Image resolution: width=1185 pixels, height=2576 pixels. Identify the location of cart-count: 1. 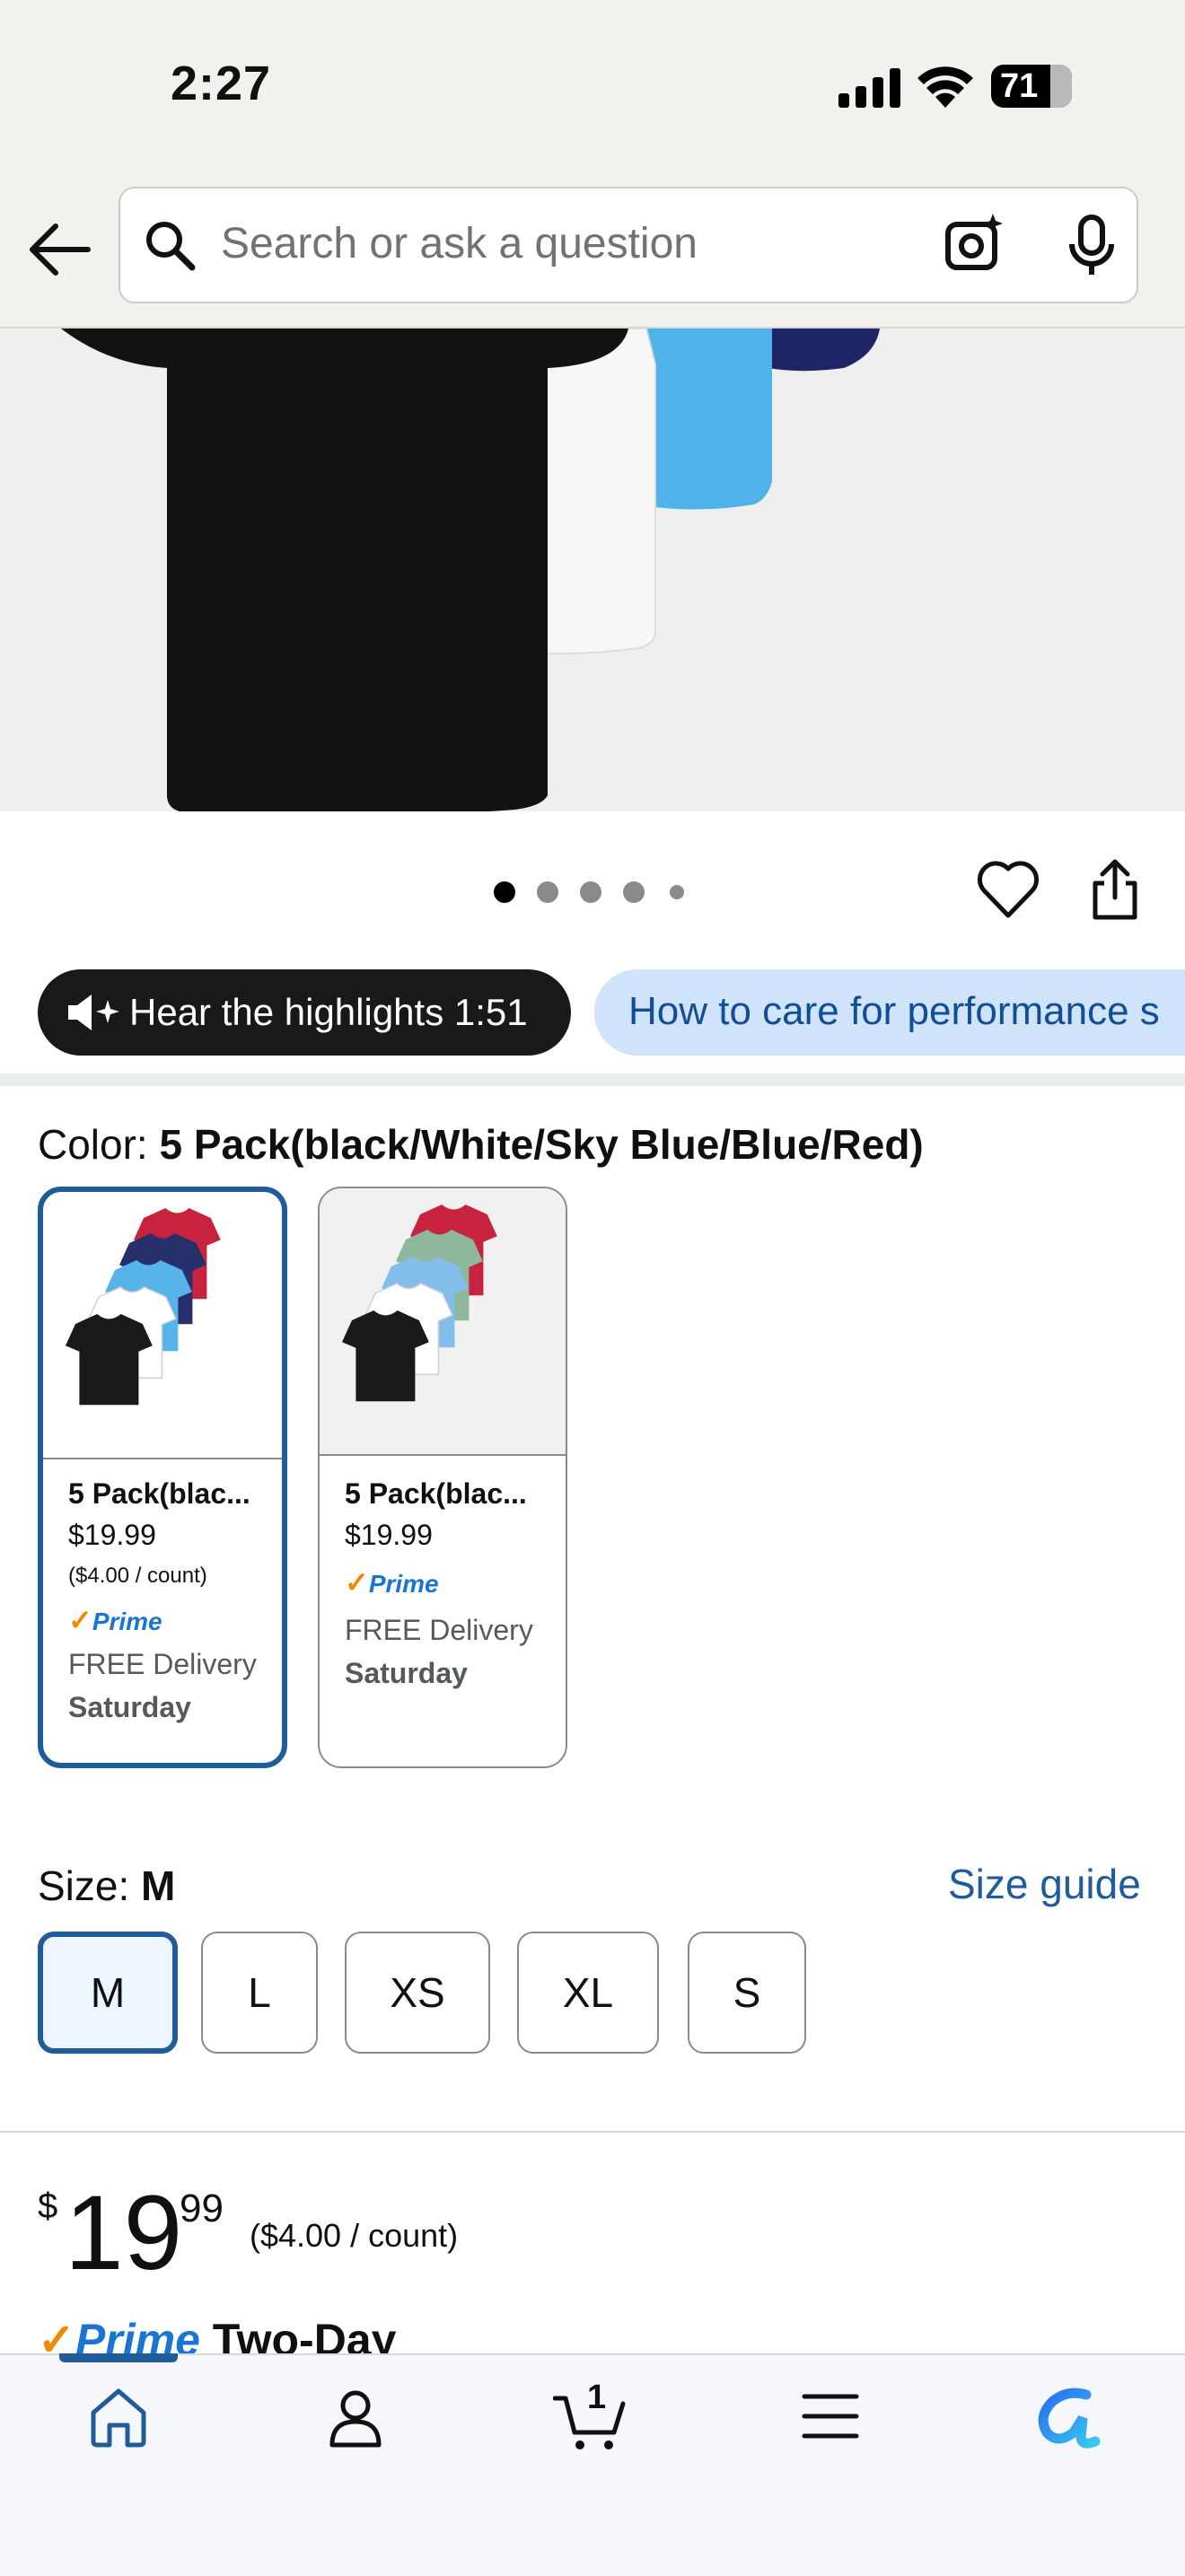
(597, 2397).